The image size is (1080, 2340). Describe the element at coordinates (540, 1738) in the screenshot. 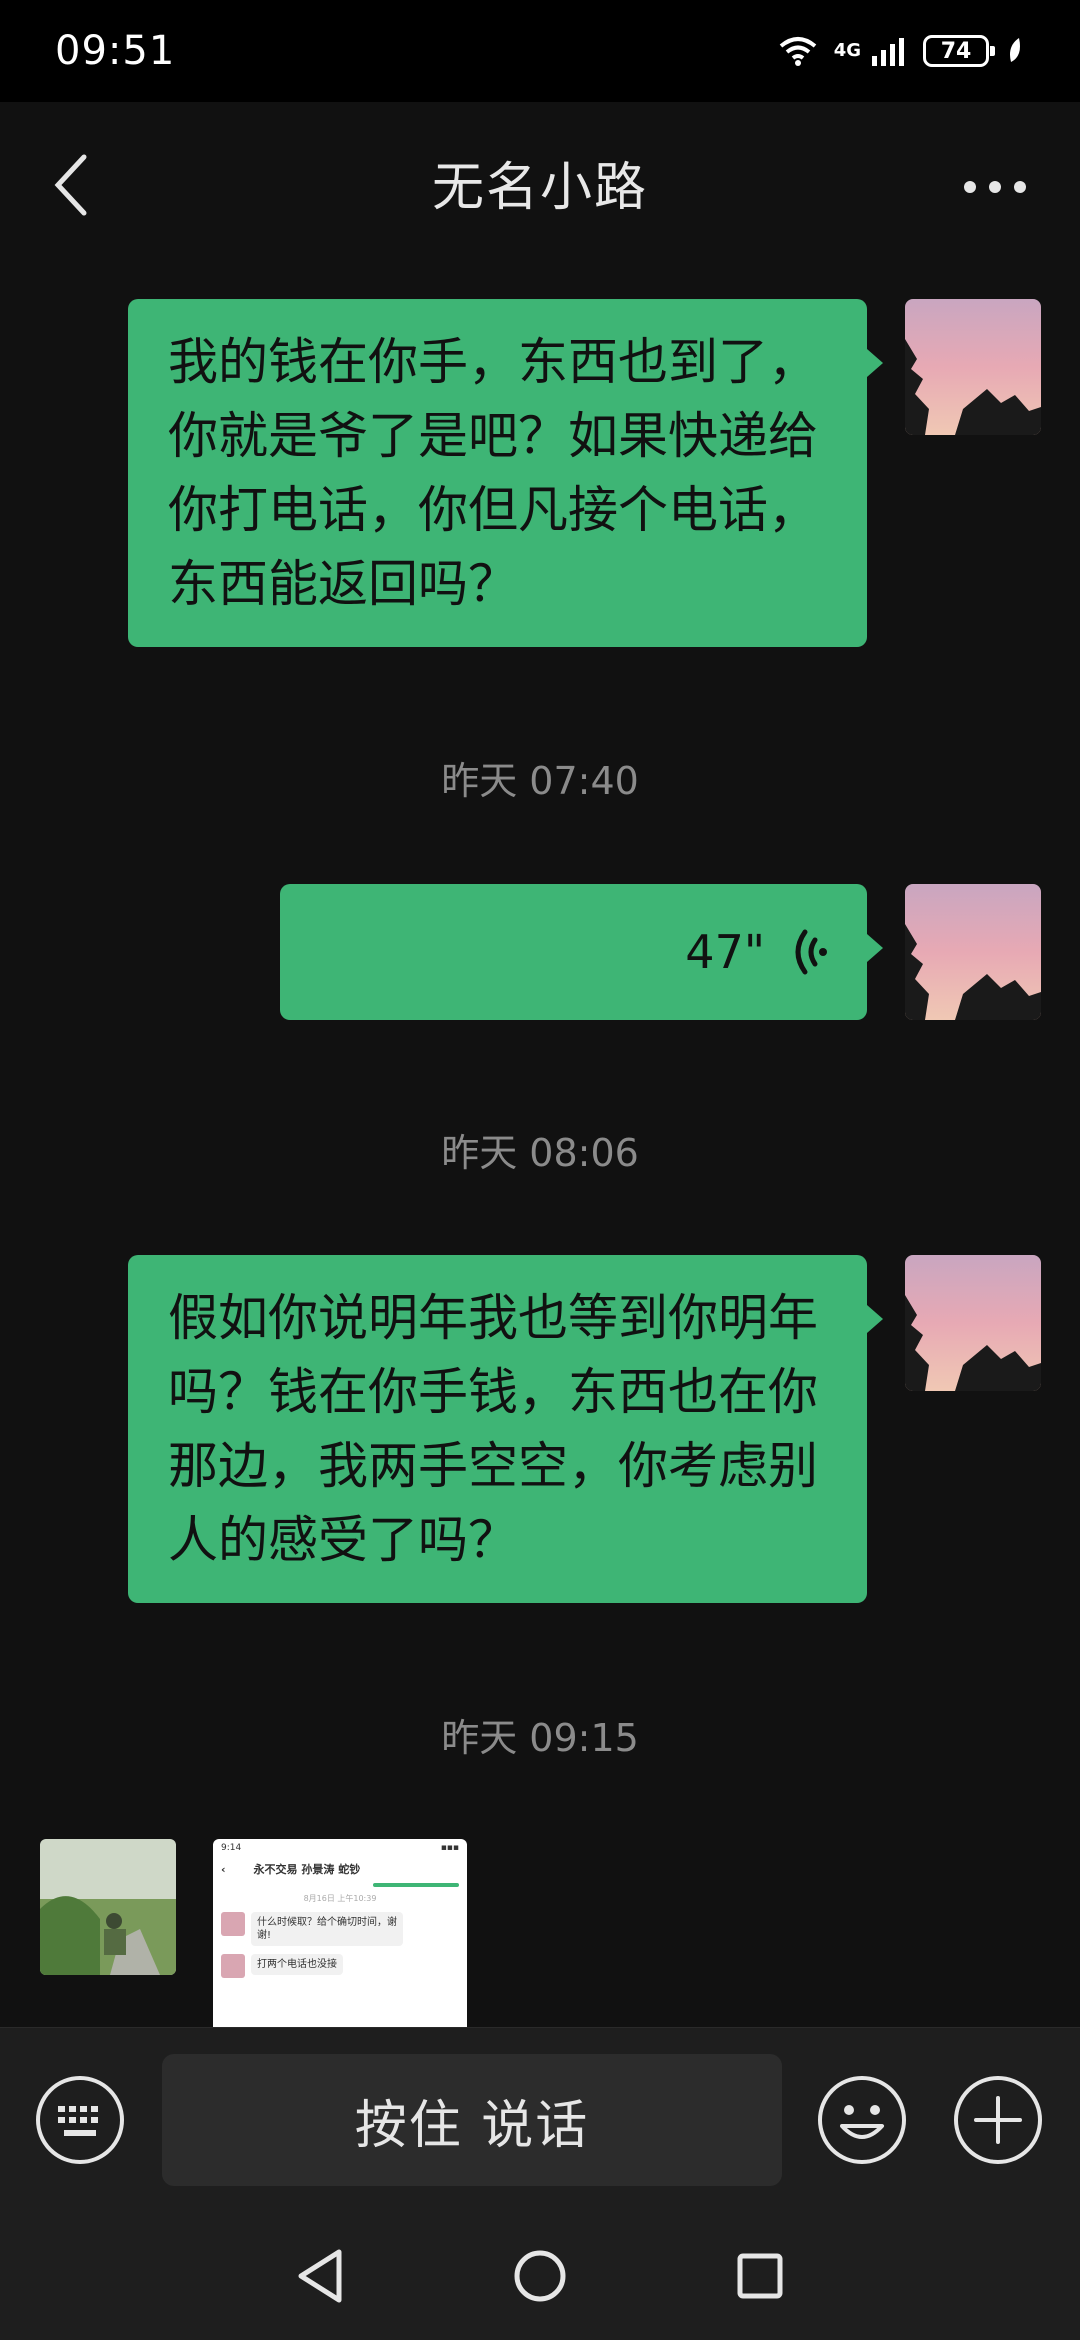

I see `timestamp: 昨天 09:15` at that location.